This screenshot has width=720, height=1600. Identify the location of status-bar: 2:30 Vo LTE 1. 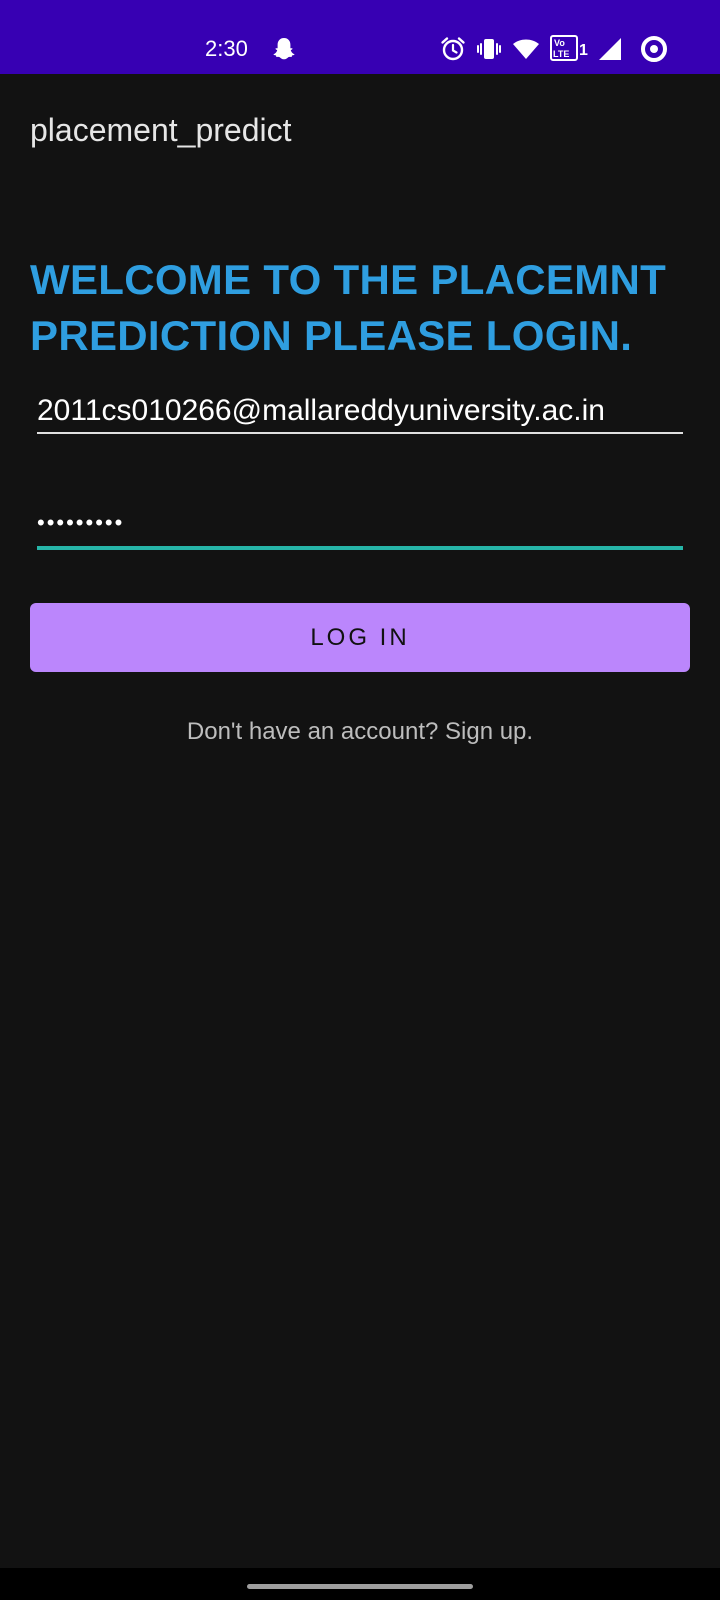
(360, 37).